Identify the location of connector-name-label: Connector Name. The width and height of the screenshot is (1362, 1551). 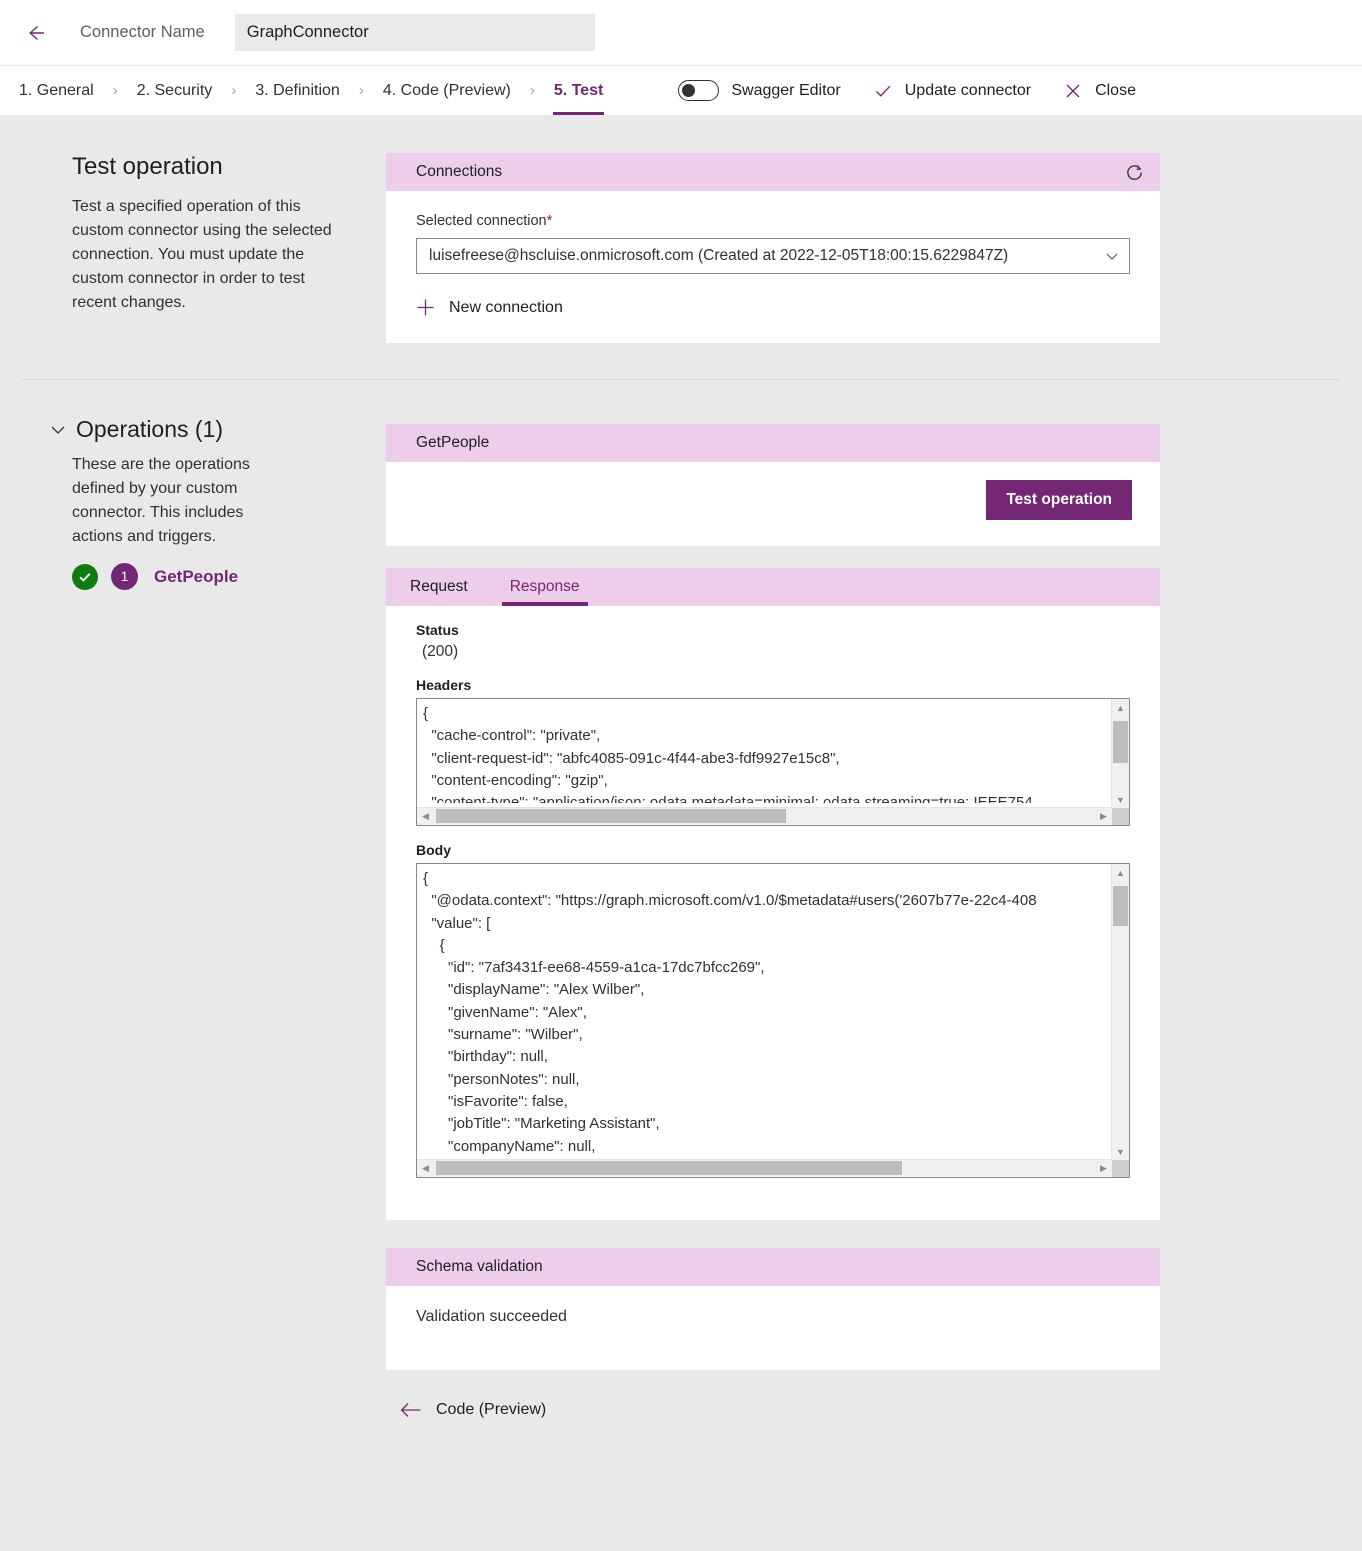
(142, 32).